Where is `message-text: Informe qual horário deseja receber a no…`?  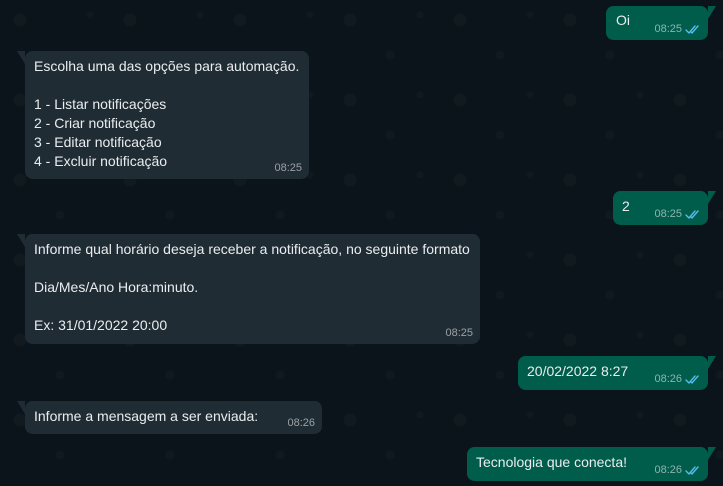 message-text: Informe qual horário deseja receber a no… is located at coordinates (252, 287).